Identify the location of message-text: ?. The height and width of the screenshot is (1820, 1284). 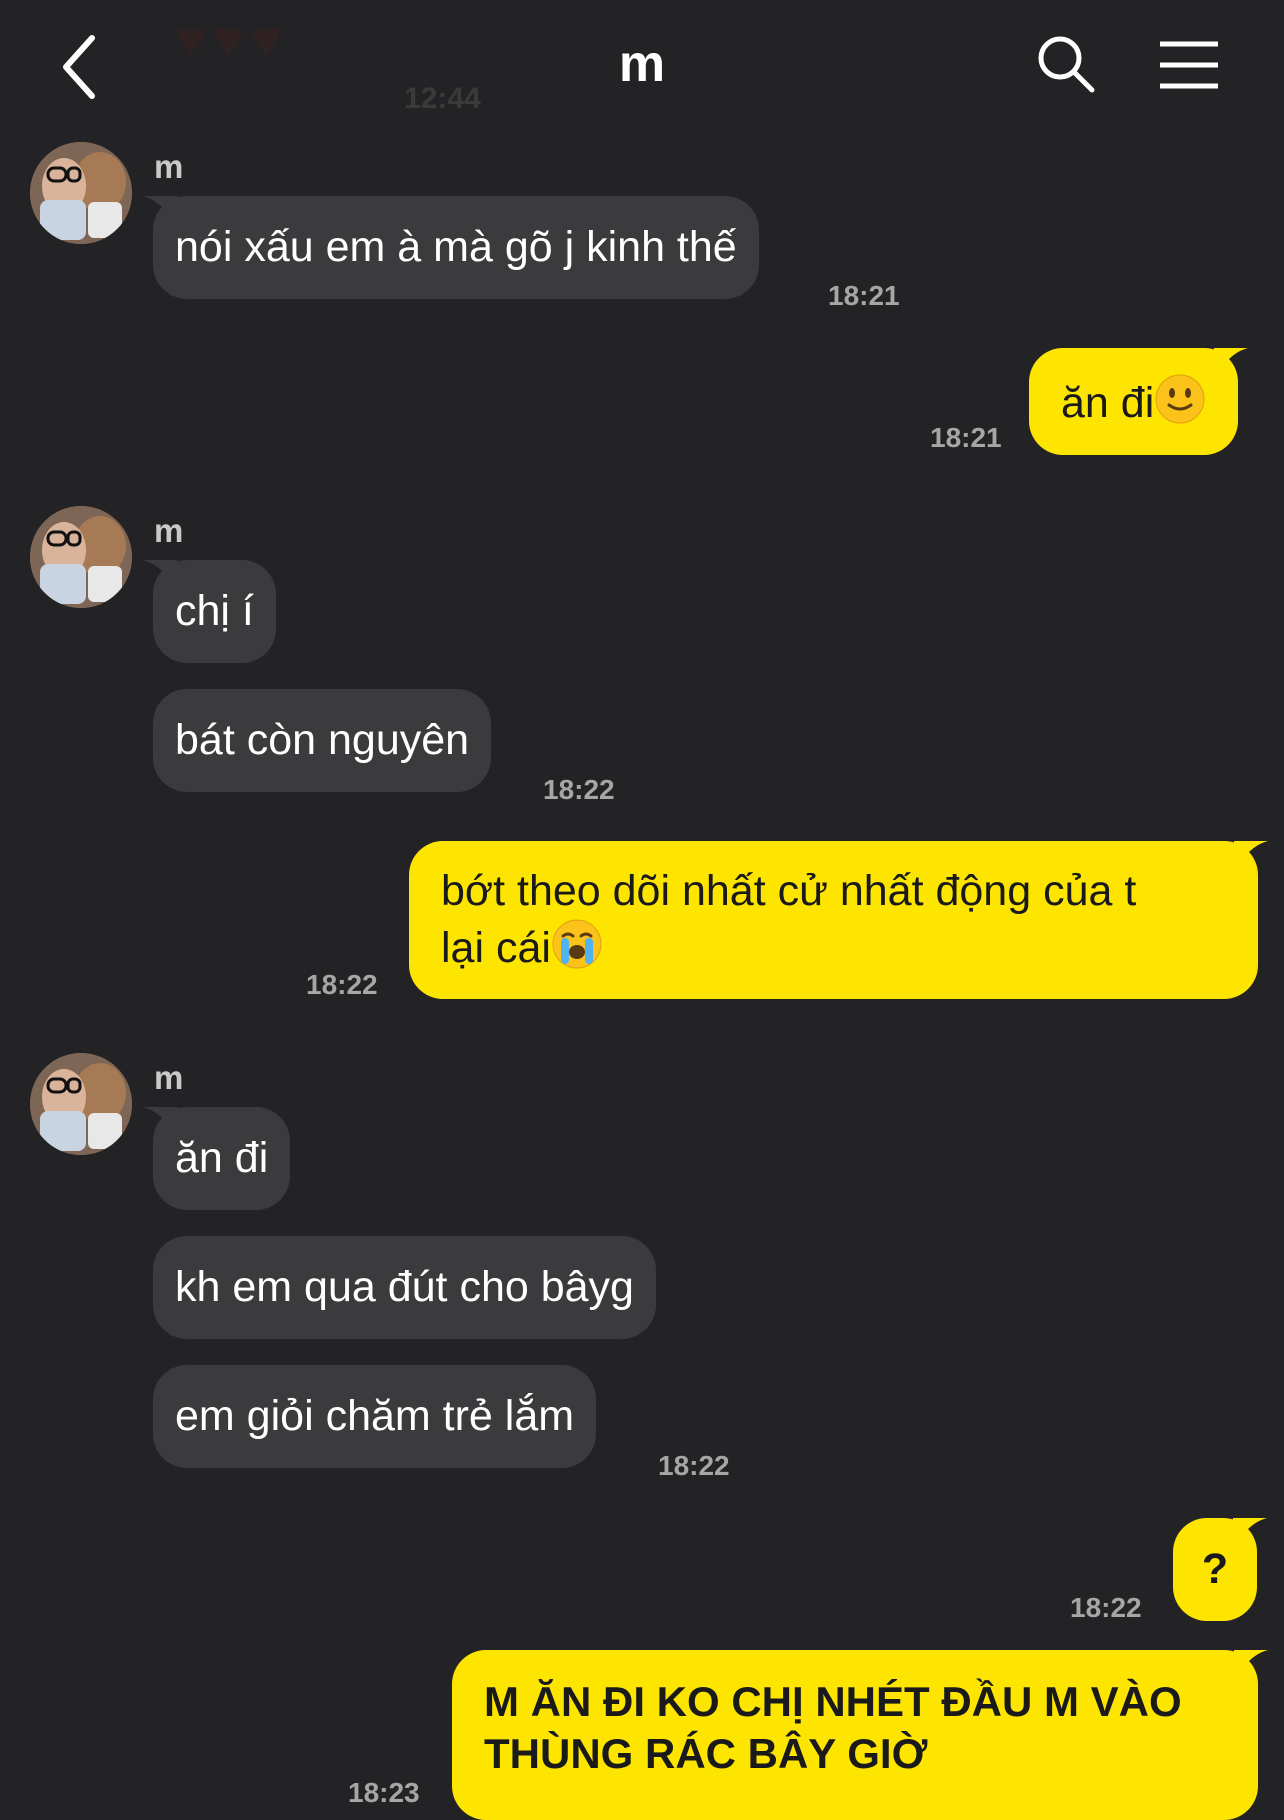
(1215, 1569).